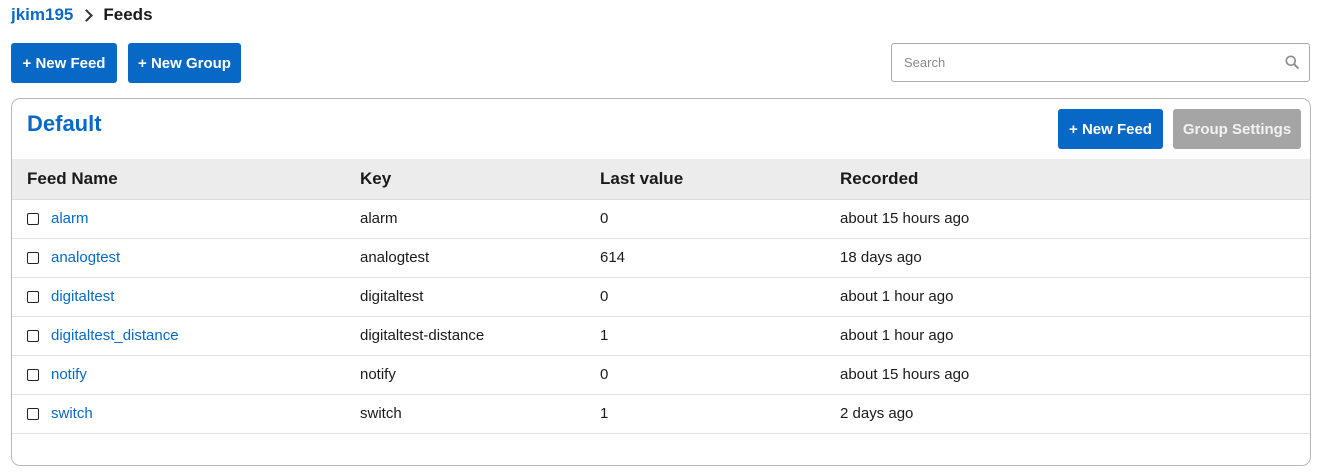 Image resolution: width=1321 pixels, height=475 pixels. What do you see at coordinates (1075, 414) in the screenshot?
I see `feed-recorded: 2 days ago` at bounding box center [1075, 414].